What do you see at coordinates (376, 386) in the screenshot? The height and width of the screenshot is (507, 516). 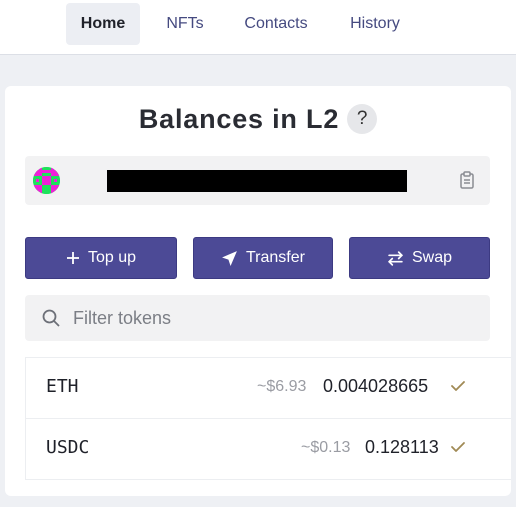 I see `token-amount: 0.004028665` at bounding box center [376, 386].